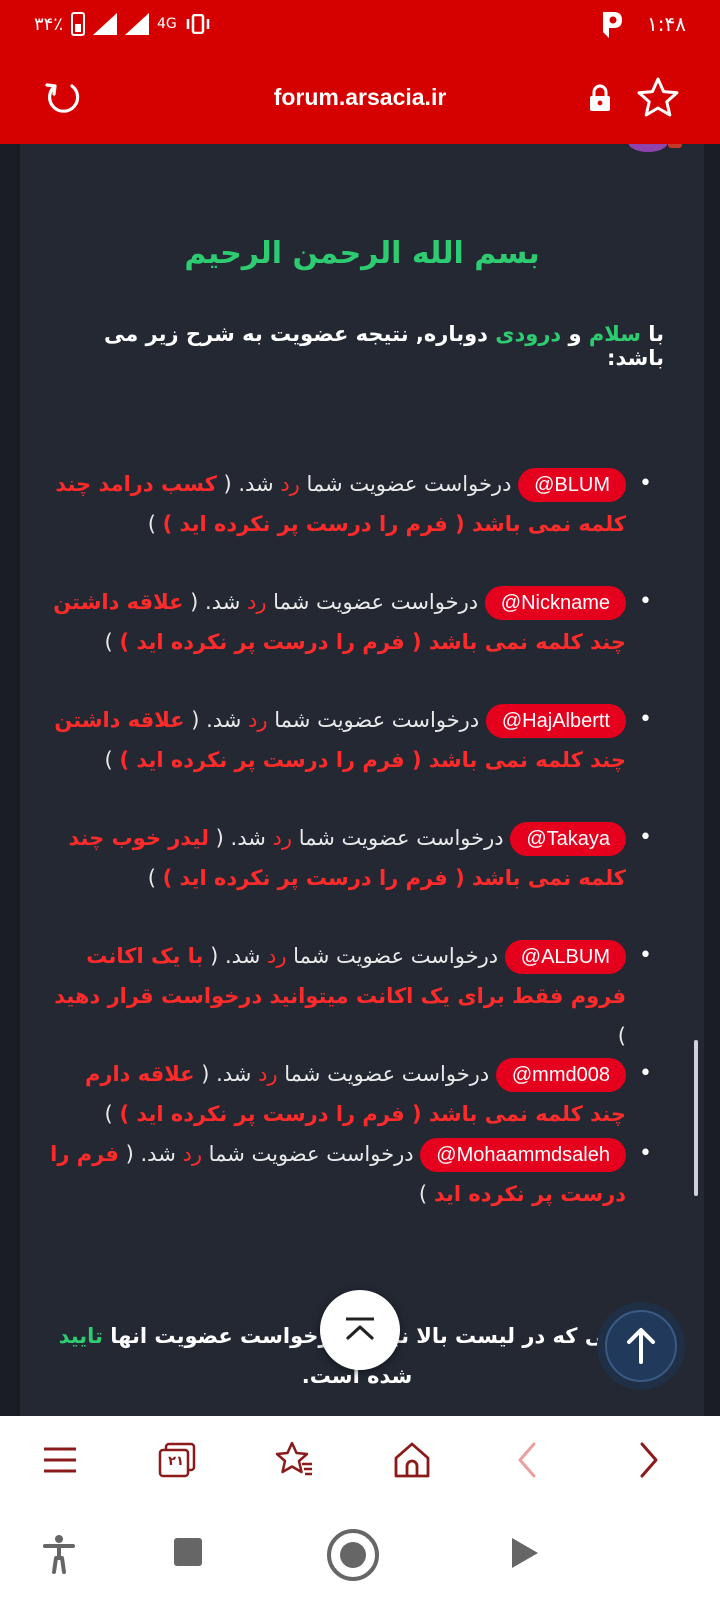 The width and height of the screenshot is (720, 1600). What do you see at coordinates (666, 24) in the screenshot?
I see `clock: ۱:۴۸` at bounding box center [666, 24].